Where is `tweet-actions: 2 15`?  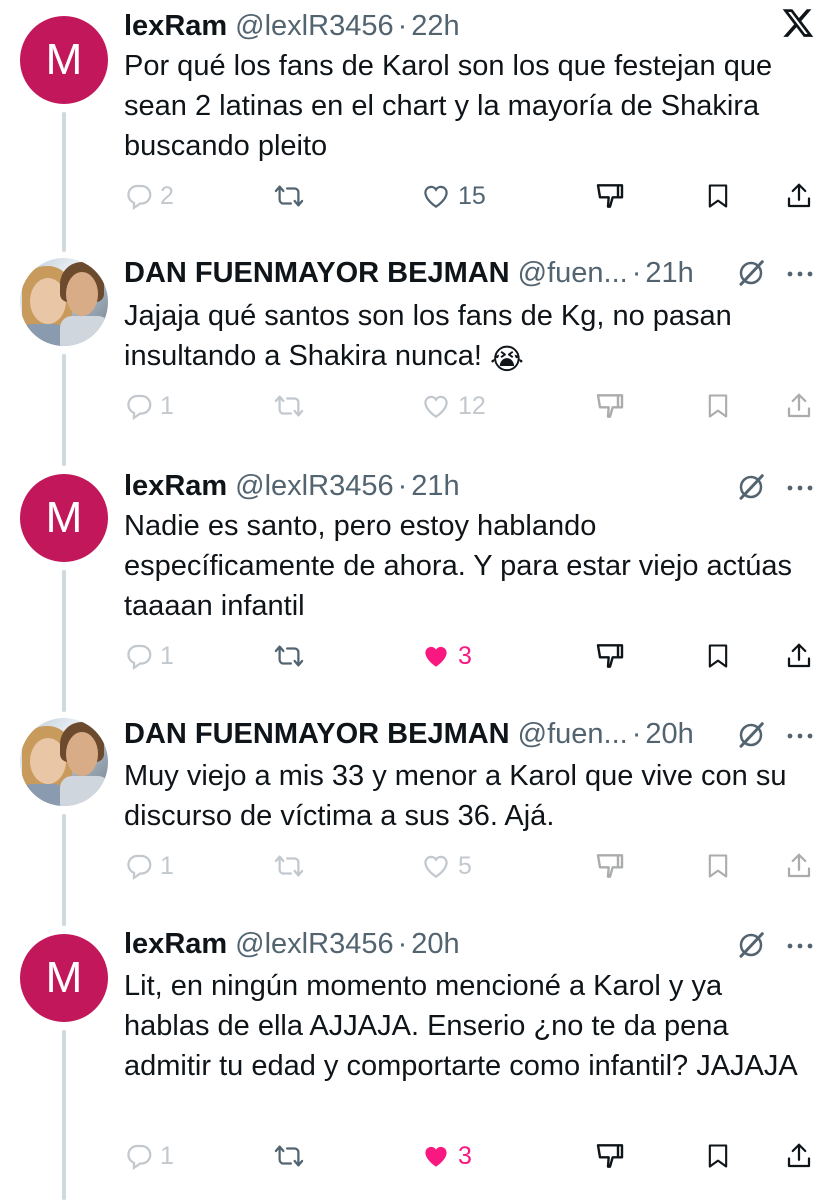 tweet-actions: 2 15 is located at coordinates (469, 196).